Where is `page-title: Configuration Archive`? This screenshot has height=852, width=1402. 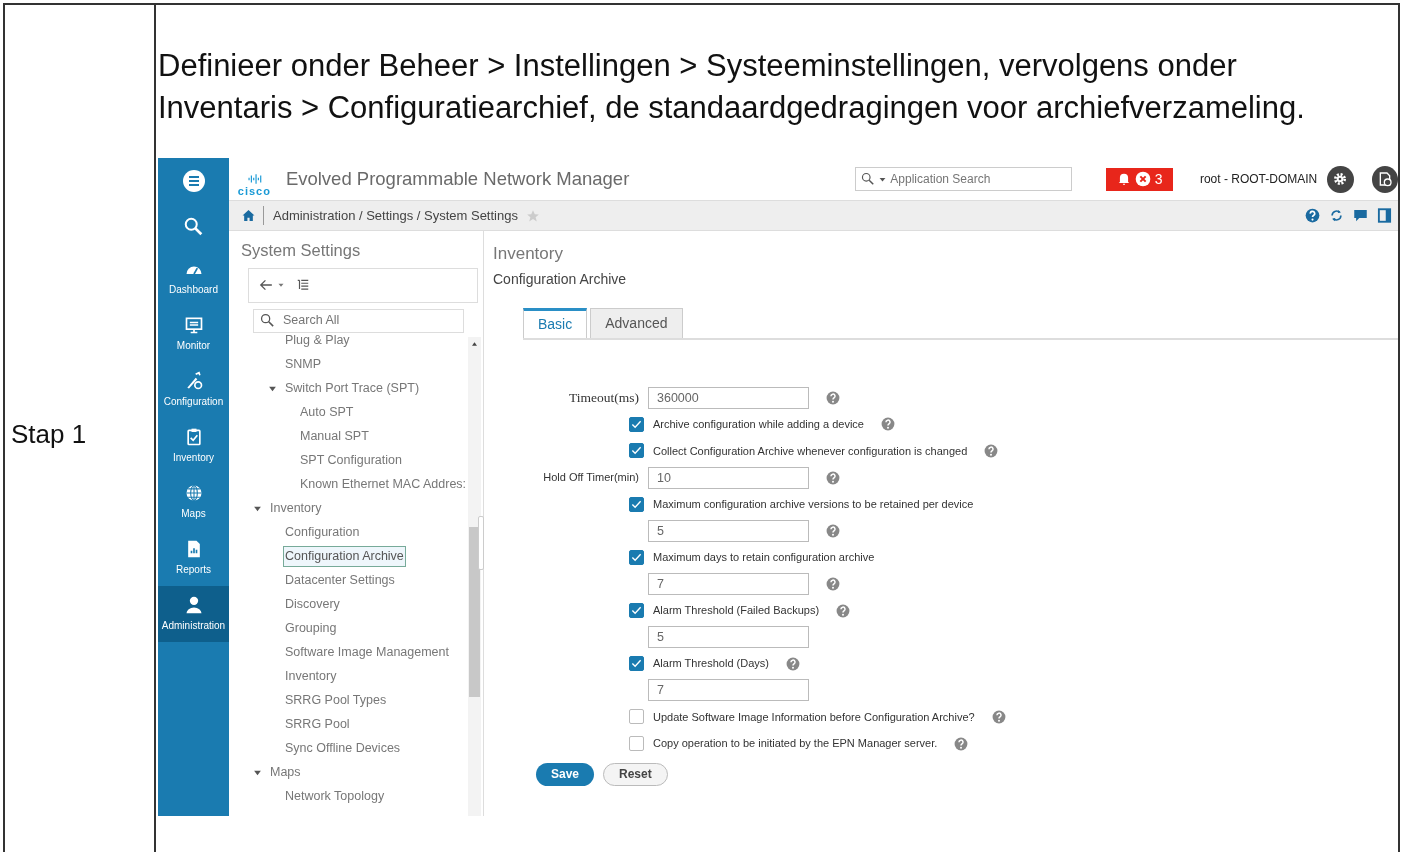 page-title: Configuration Archive is located at coordinates (560, 279).